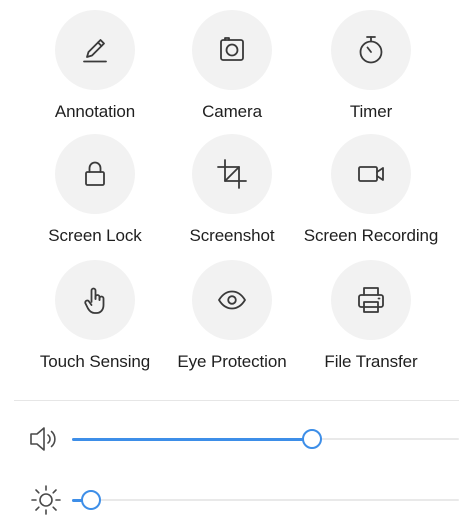  I want to click on file-transfer-tile: File Transfer, so click(371, 316).